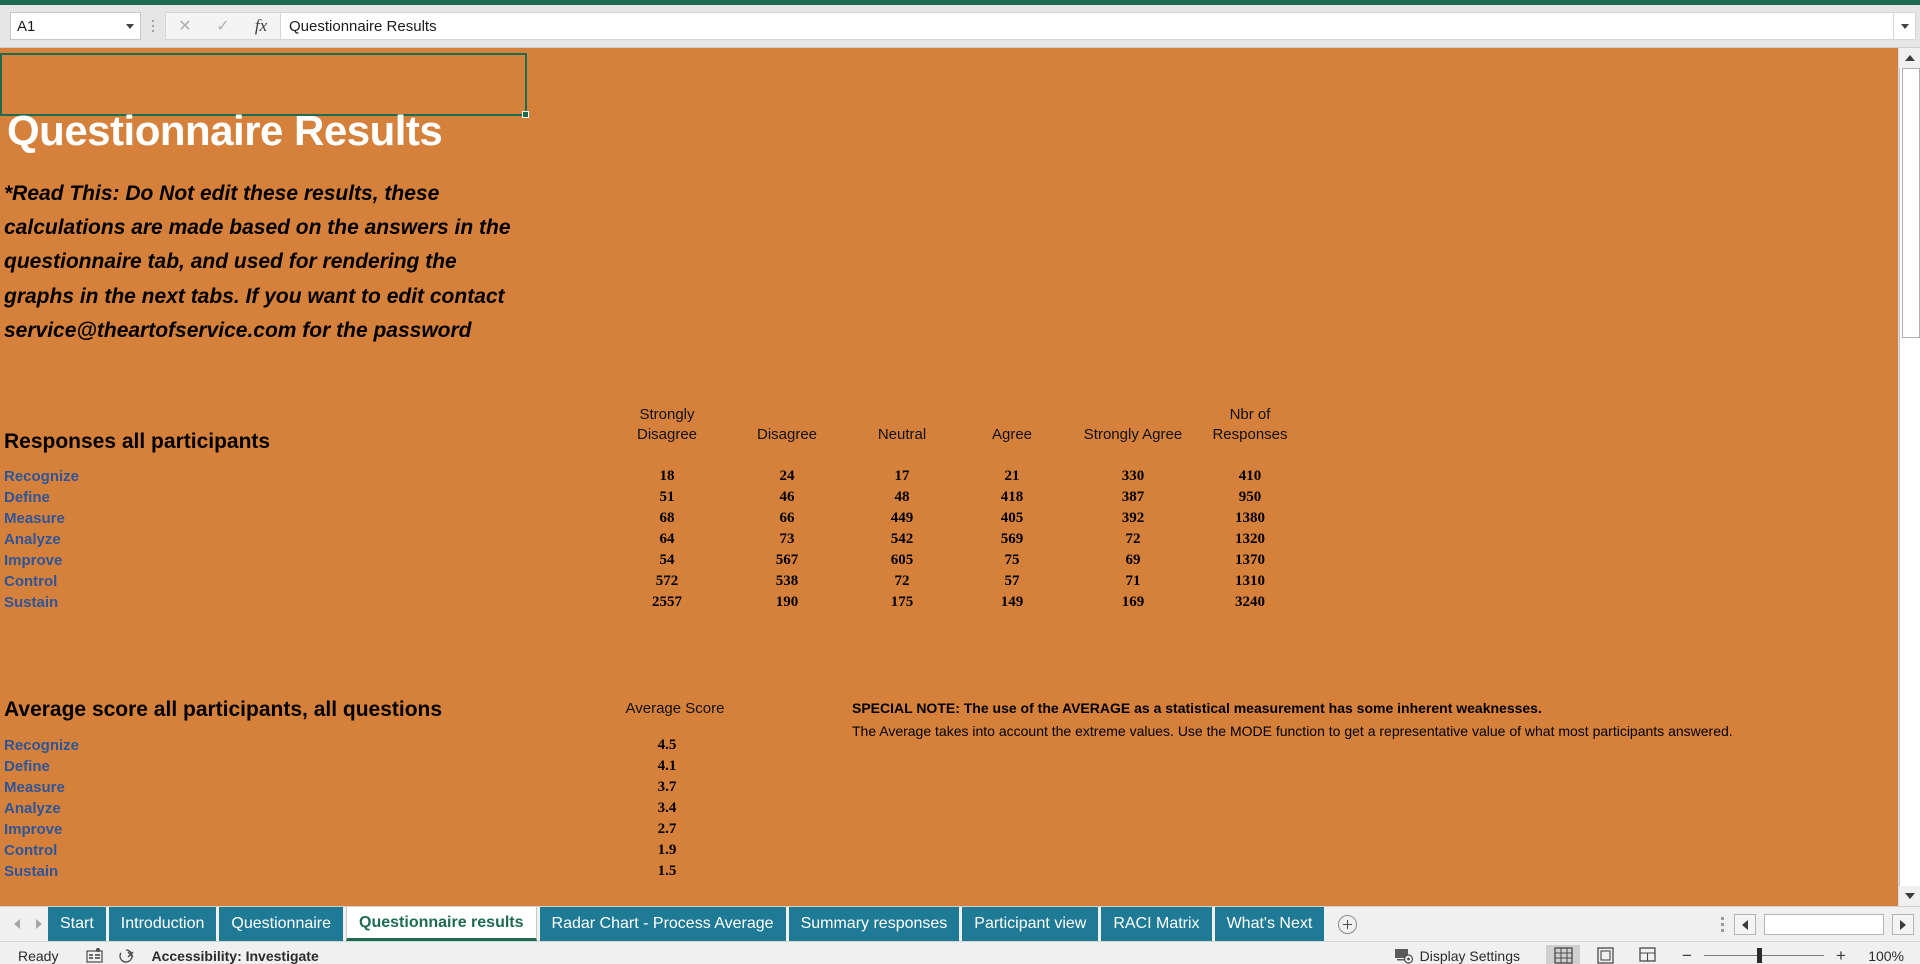 This screenshot has width=1920, height=964. What do you see at coordinates (1250, 518) in the screenshot?
I see `table-cell: 1380` at bounding box center [1250, 518].